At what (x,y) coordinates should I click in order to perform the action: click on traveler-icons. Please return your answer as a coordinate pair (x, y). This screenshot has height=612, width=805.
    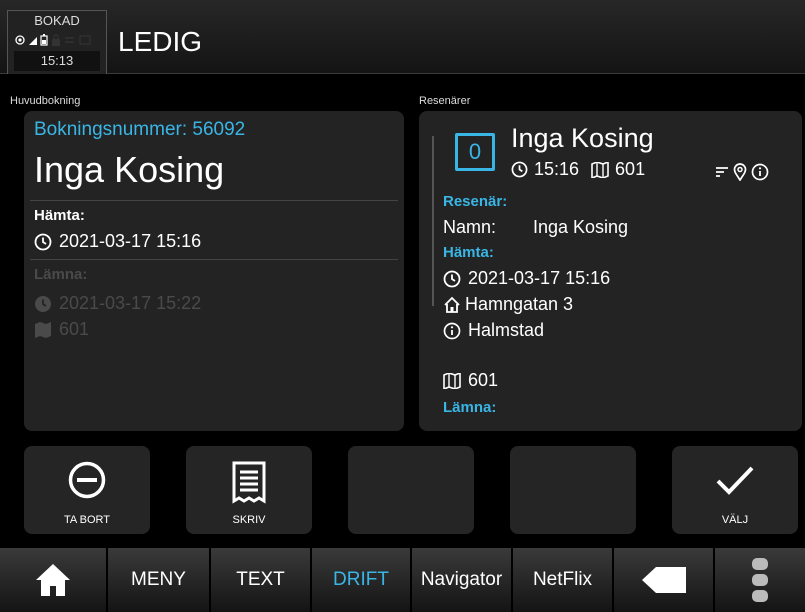
    Looking at the image, I should click on (742, 172).